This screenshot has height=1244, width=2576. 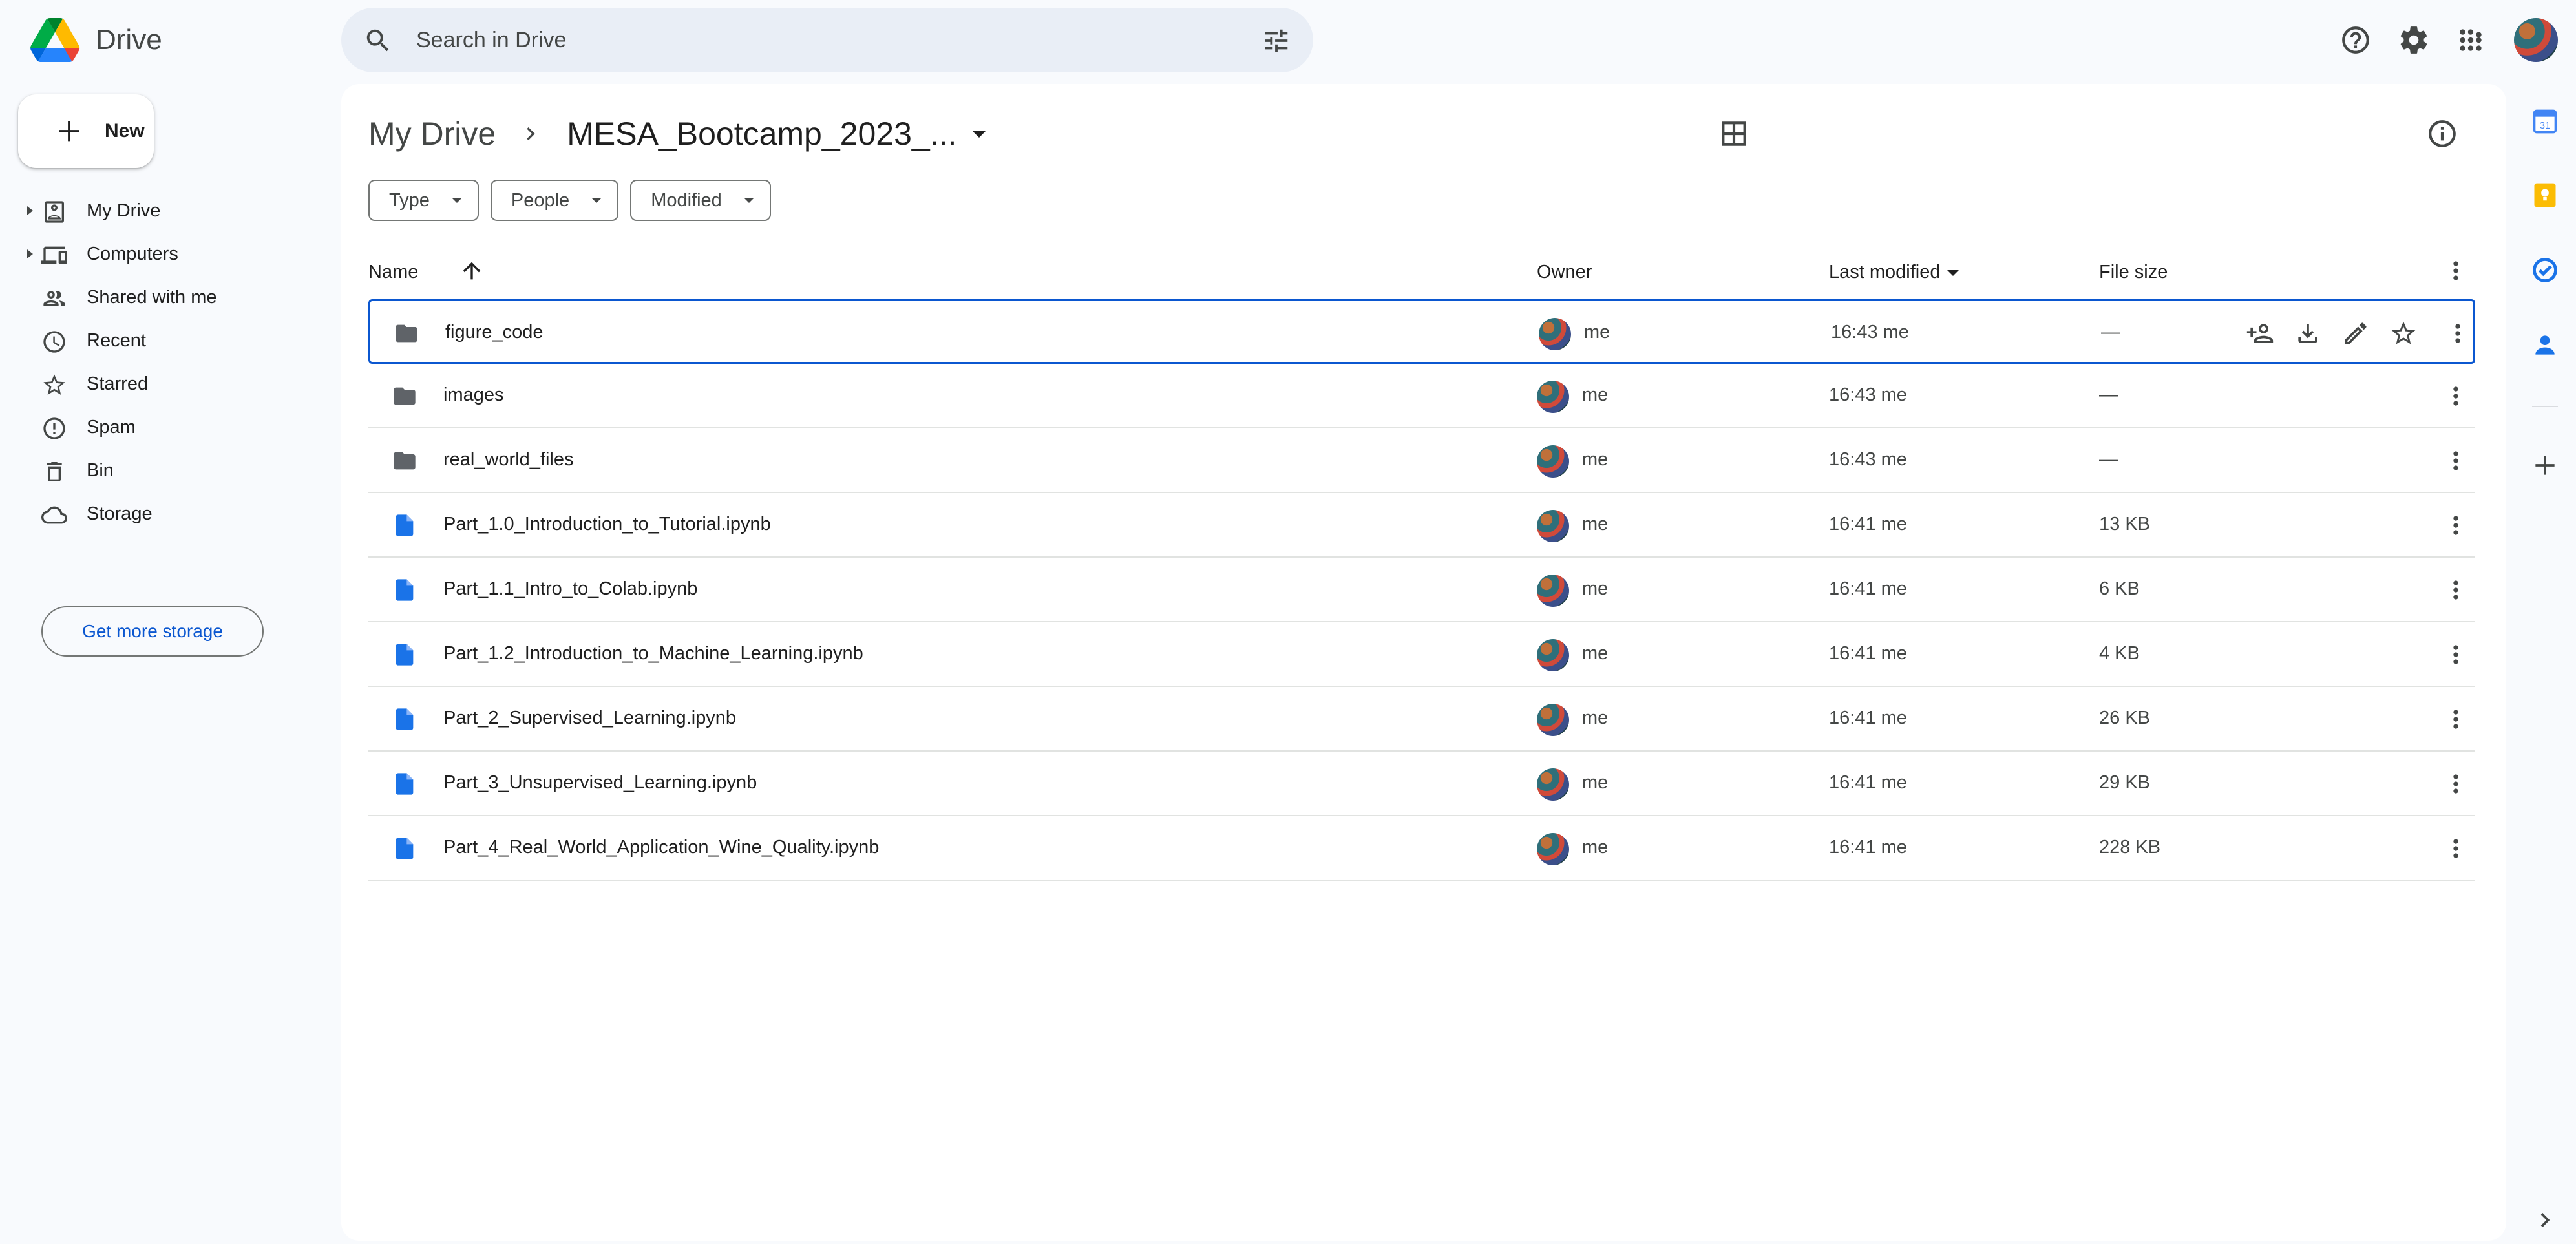 What do you see at coordinates (161, 428) in the screenshot?
I see `sidebar-item-spam: Spam` at bounding box center [161, 428].